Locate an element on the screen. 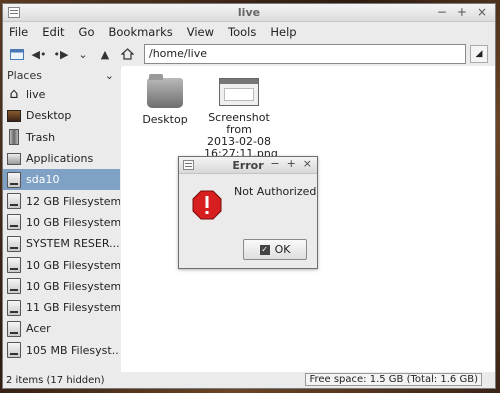 Image resolution: width=500 pixels, height=393 pixels. menu-bar: File Edit Go Bookmarks View Tools Help is located at coordinates (249, 31).